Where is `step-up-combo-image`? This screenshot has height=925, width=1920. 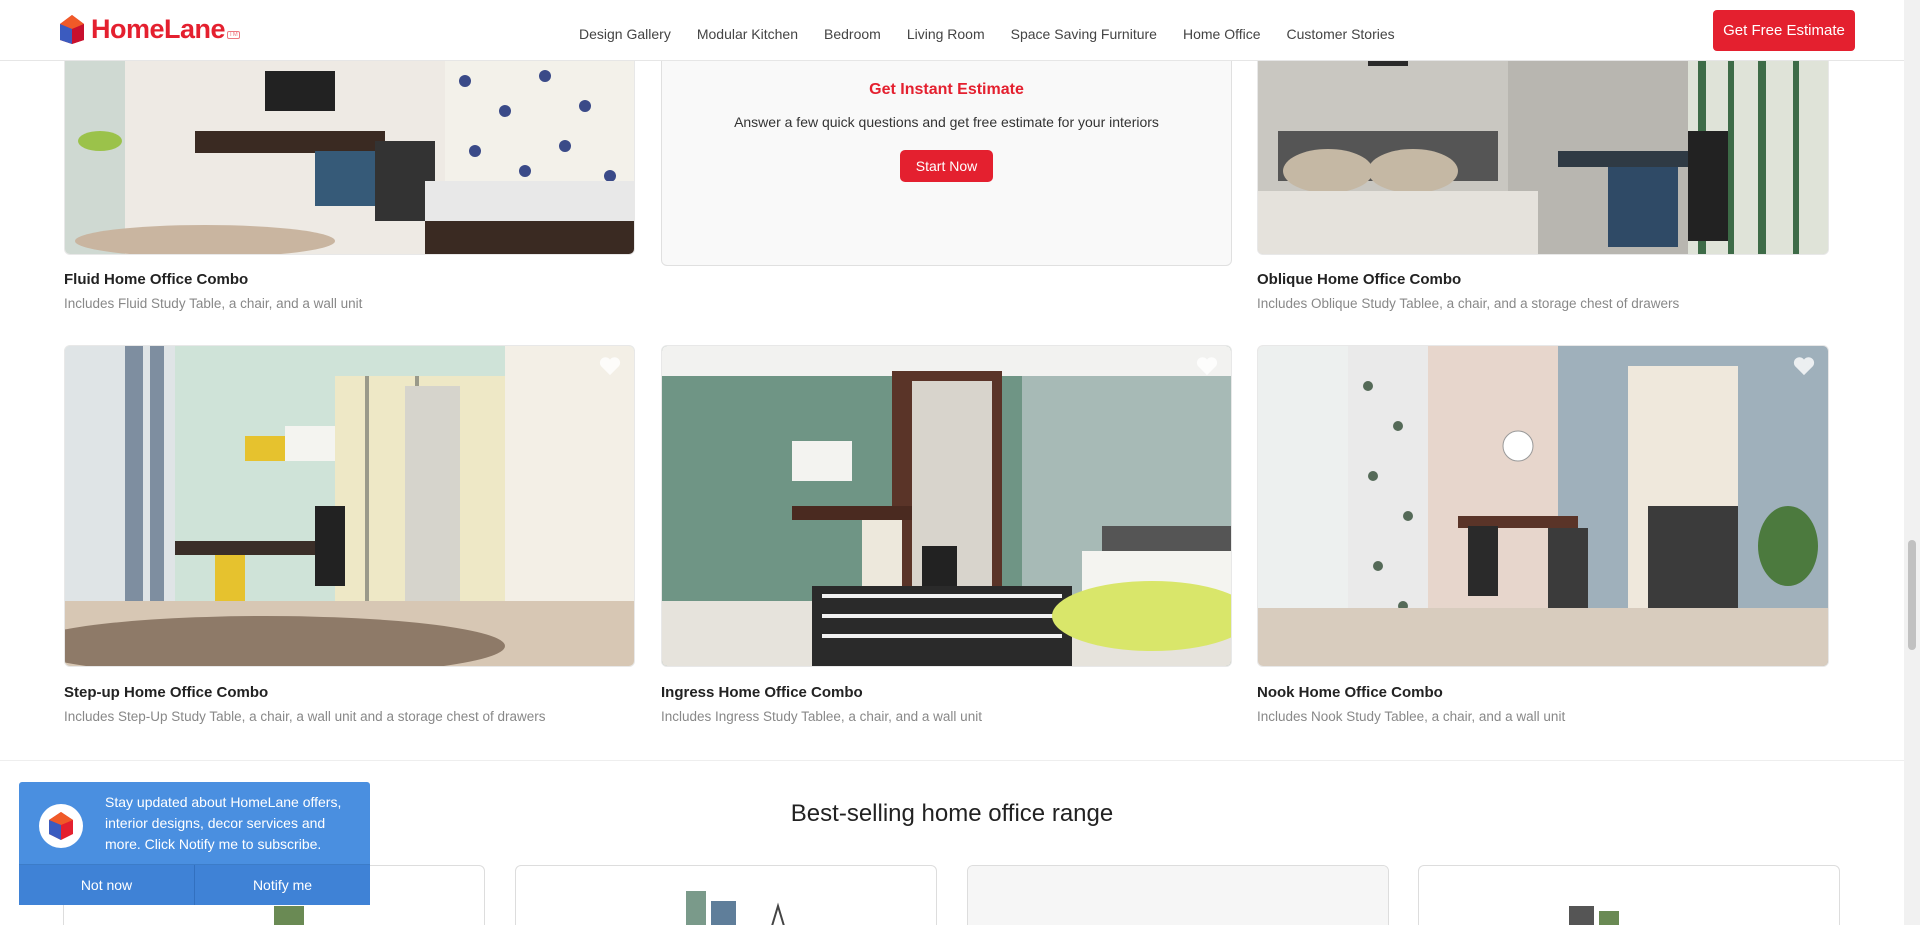
step-up-combo-image is located at coordinates (349, 506).